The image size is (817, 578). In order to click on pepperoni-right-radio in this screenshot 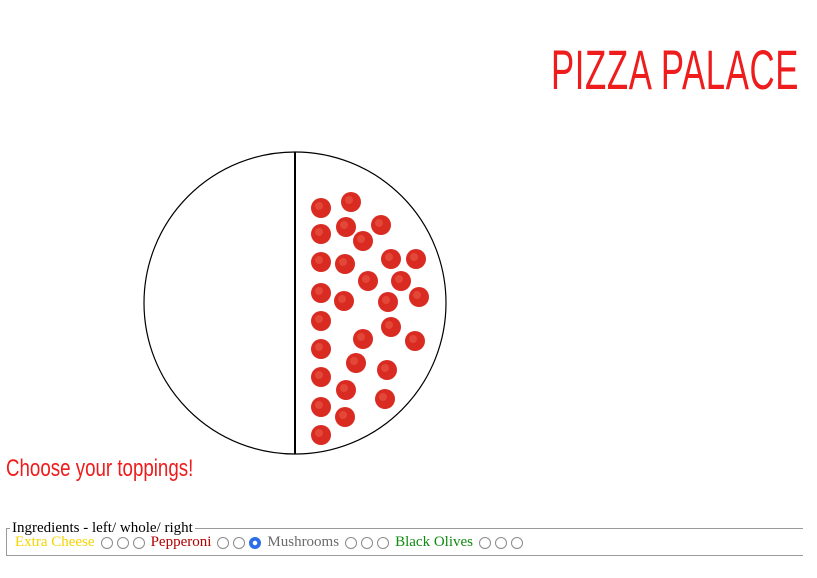, I will do `click(255, 542)`.